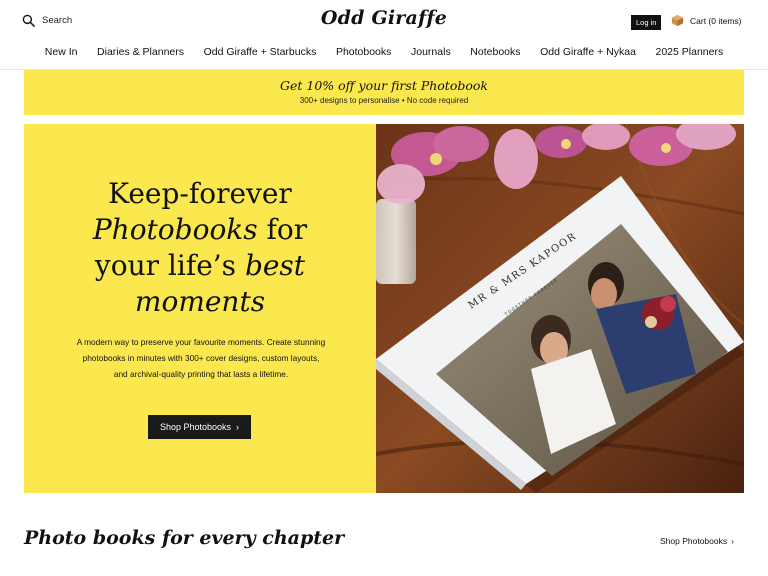  Describe the element at coordinates (195, 427) in the screenshot. I see `shop-photobooks-label: Shop Photobooks` at that location.